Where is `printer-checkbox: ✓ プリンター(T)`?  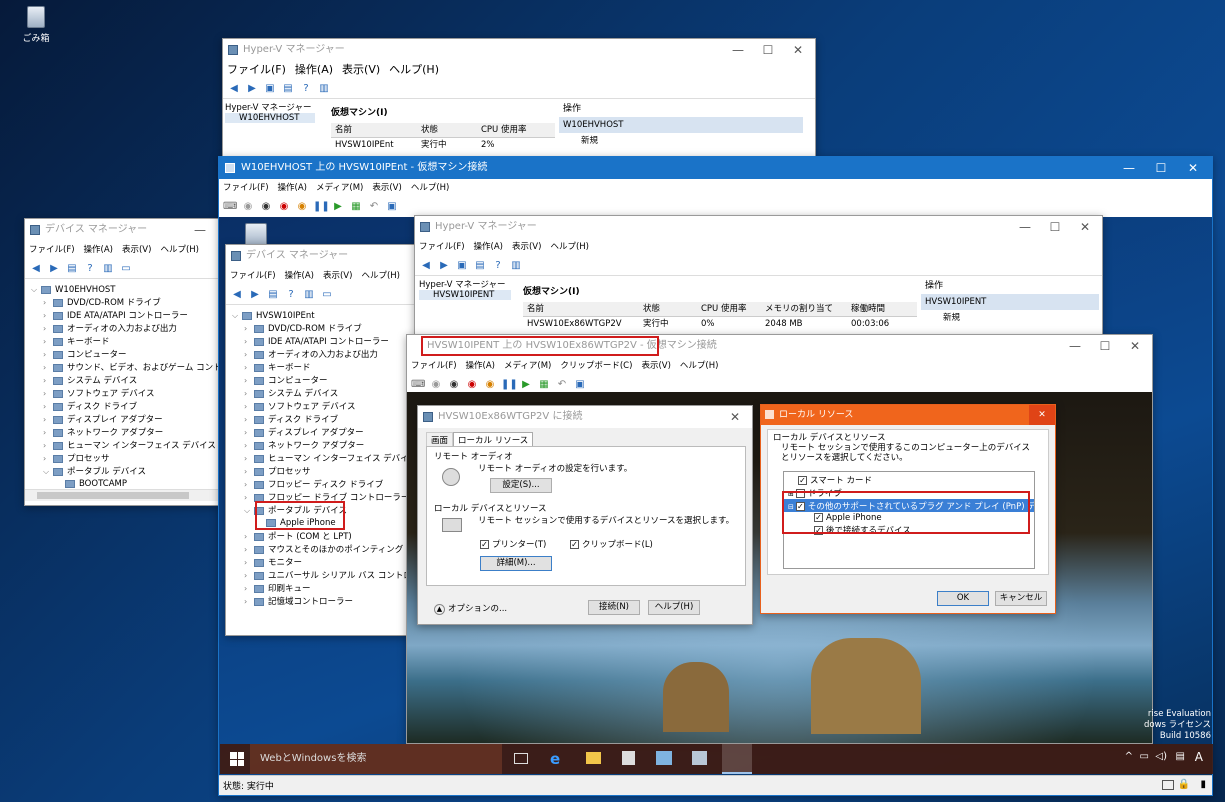
printer-checkbox: ✓ プリンター(T) is located at coordinates (513, 544).